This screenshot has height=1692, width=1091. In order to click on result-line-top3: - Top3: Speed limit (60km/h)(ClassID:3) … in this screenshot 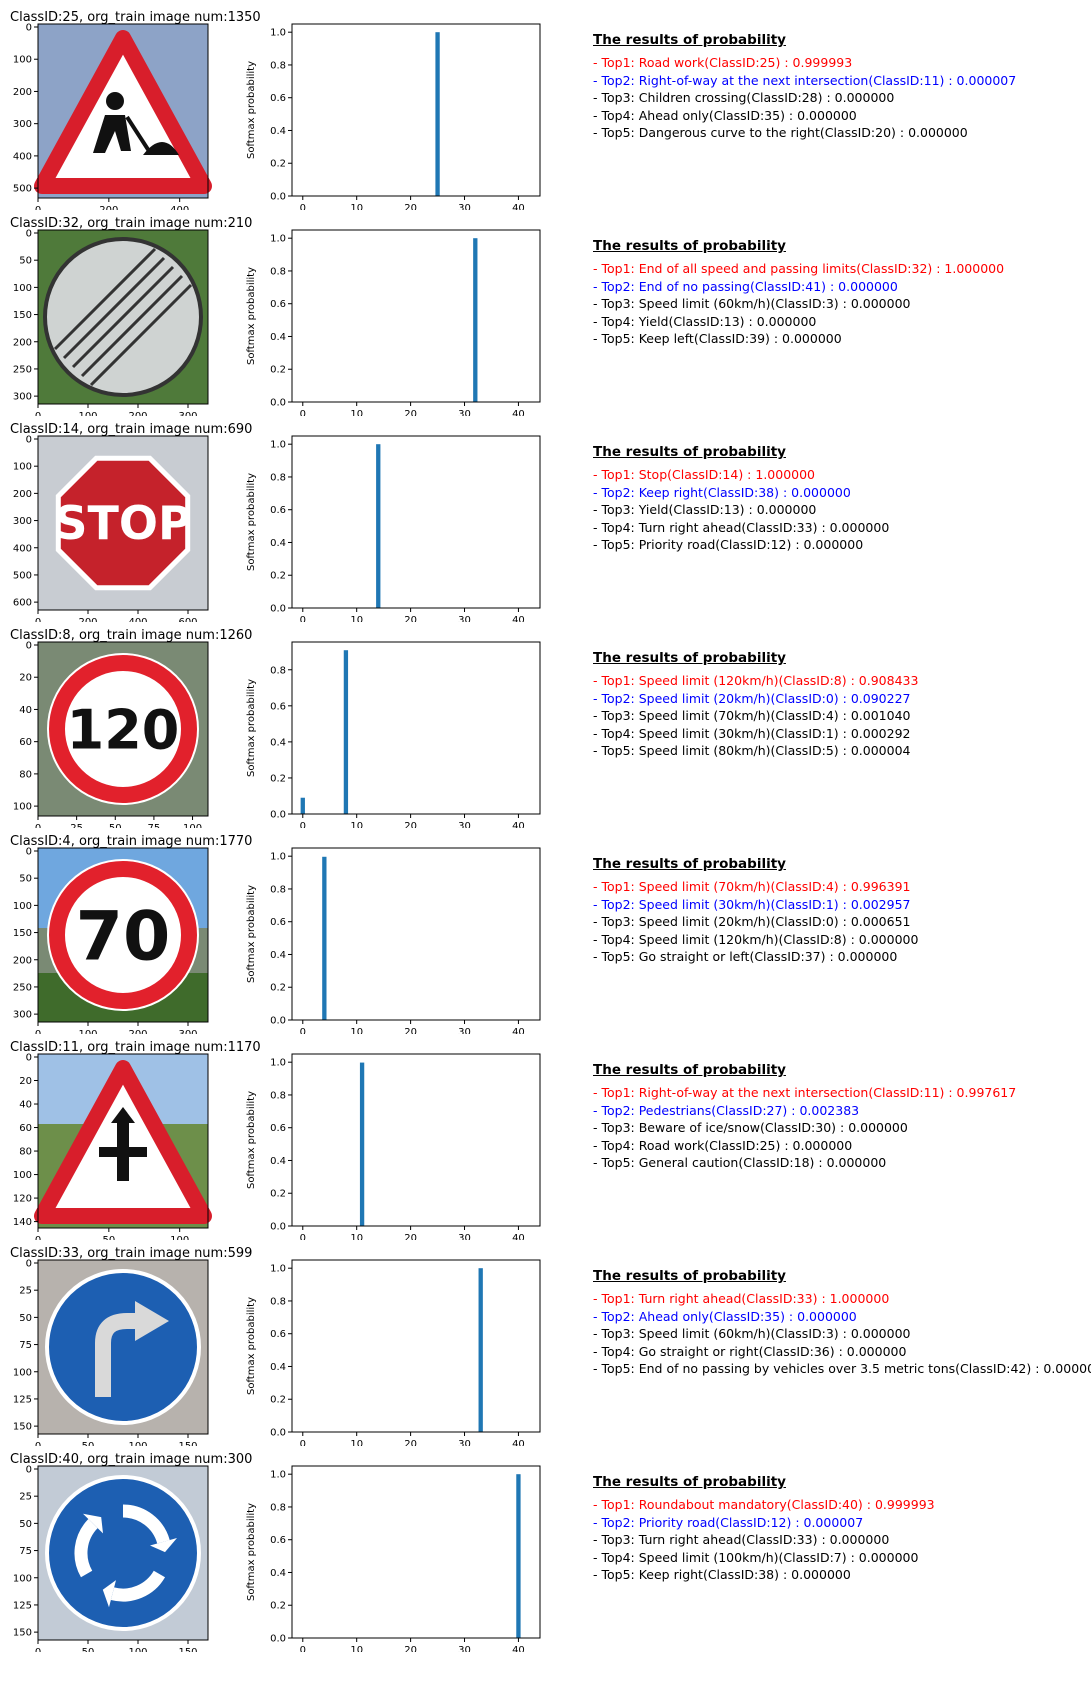, I will do `click(752, 303)`.